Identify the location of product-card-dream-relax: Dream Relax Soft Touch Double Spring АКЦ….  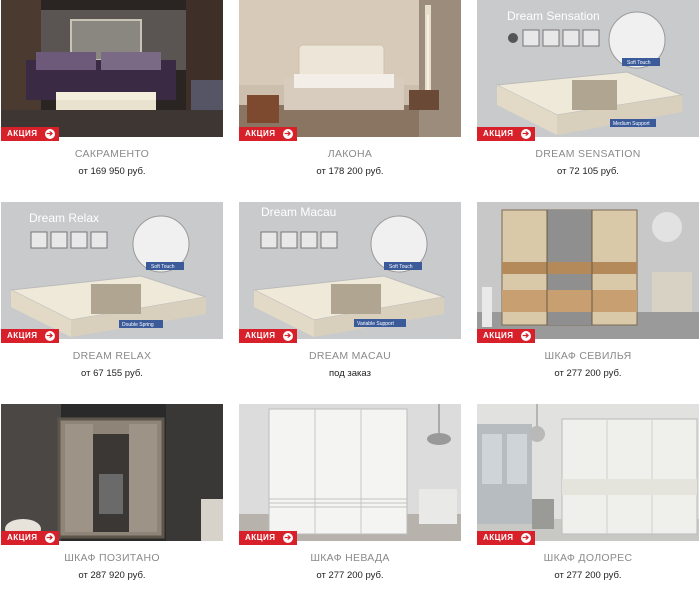
(112, 299).